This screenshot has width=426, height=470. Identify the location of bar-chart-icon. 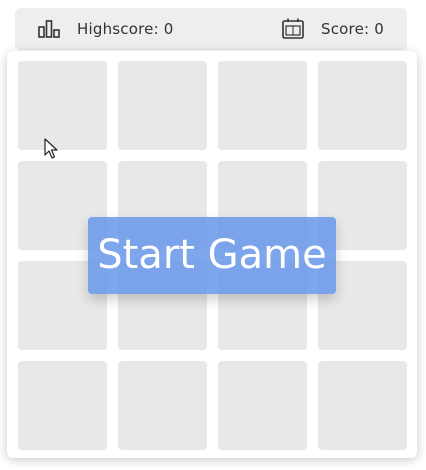
(49, 29).